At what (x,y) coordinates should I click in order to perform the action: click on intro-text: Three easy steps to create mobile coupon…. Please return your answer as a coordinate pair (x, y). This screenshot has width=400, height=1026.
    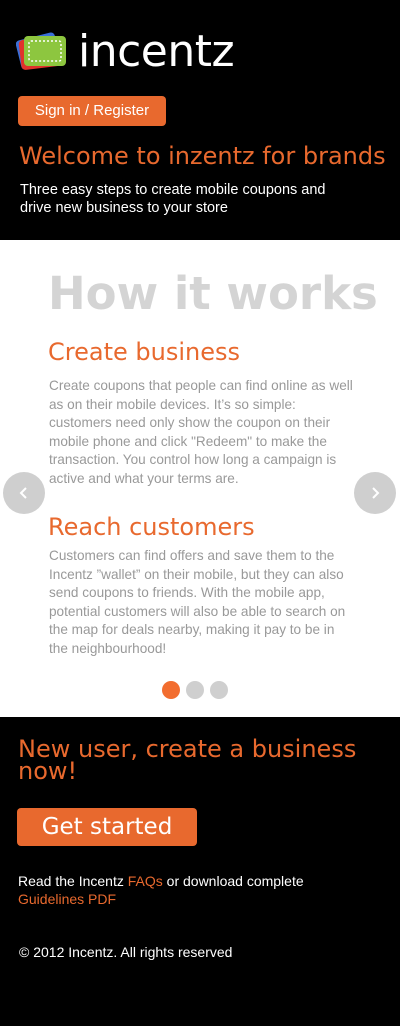
    Looking at the image, I should click on (173, 199).